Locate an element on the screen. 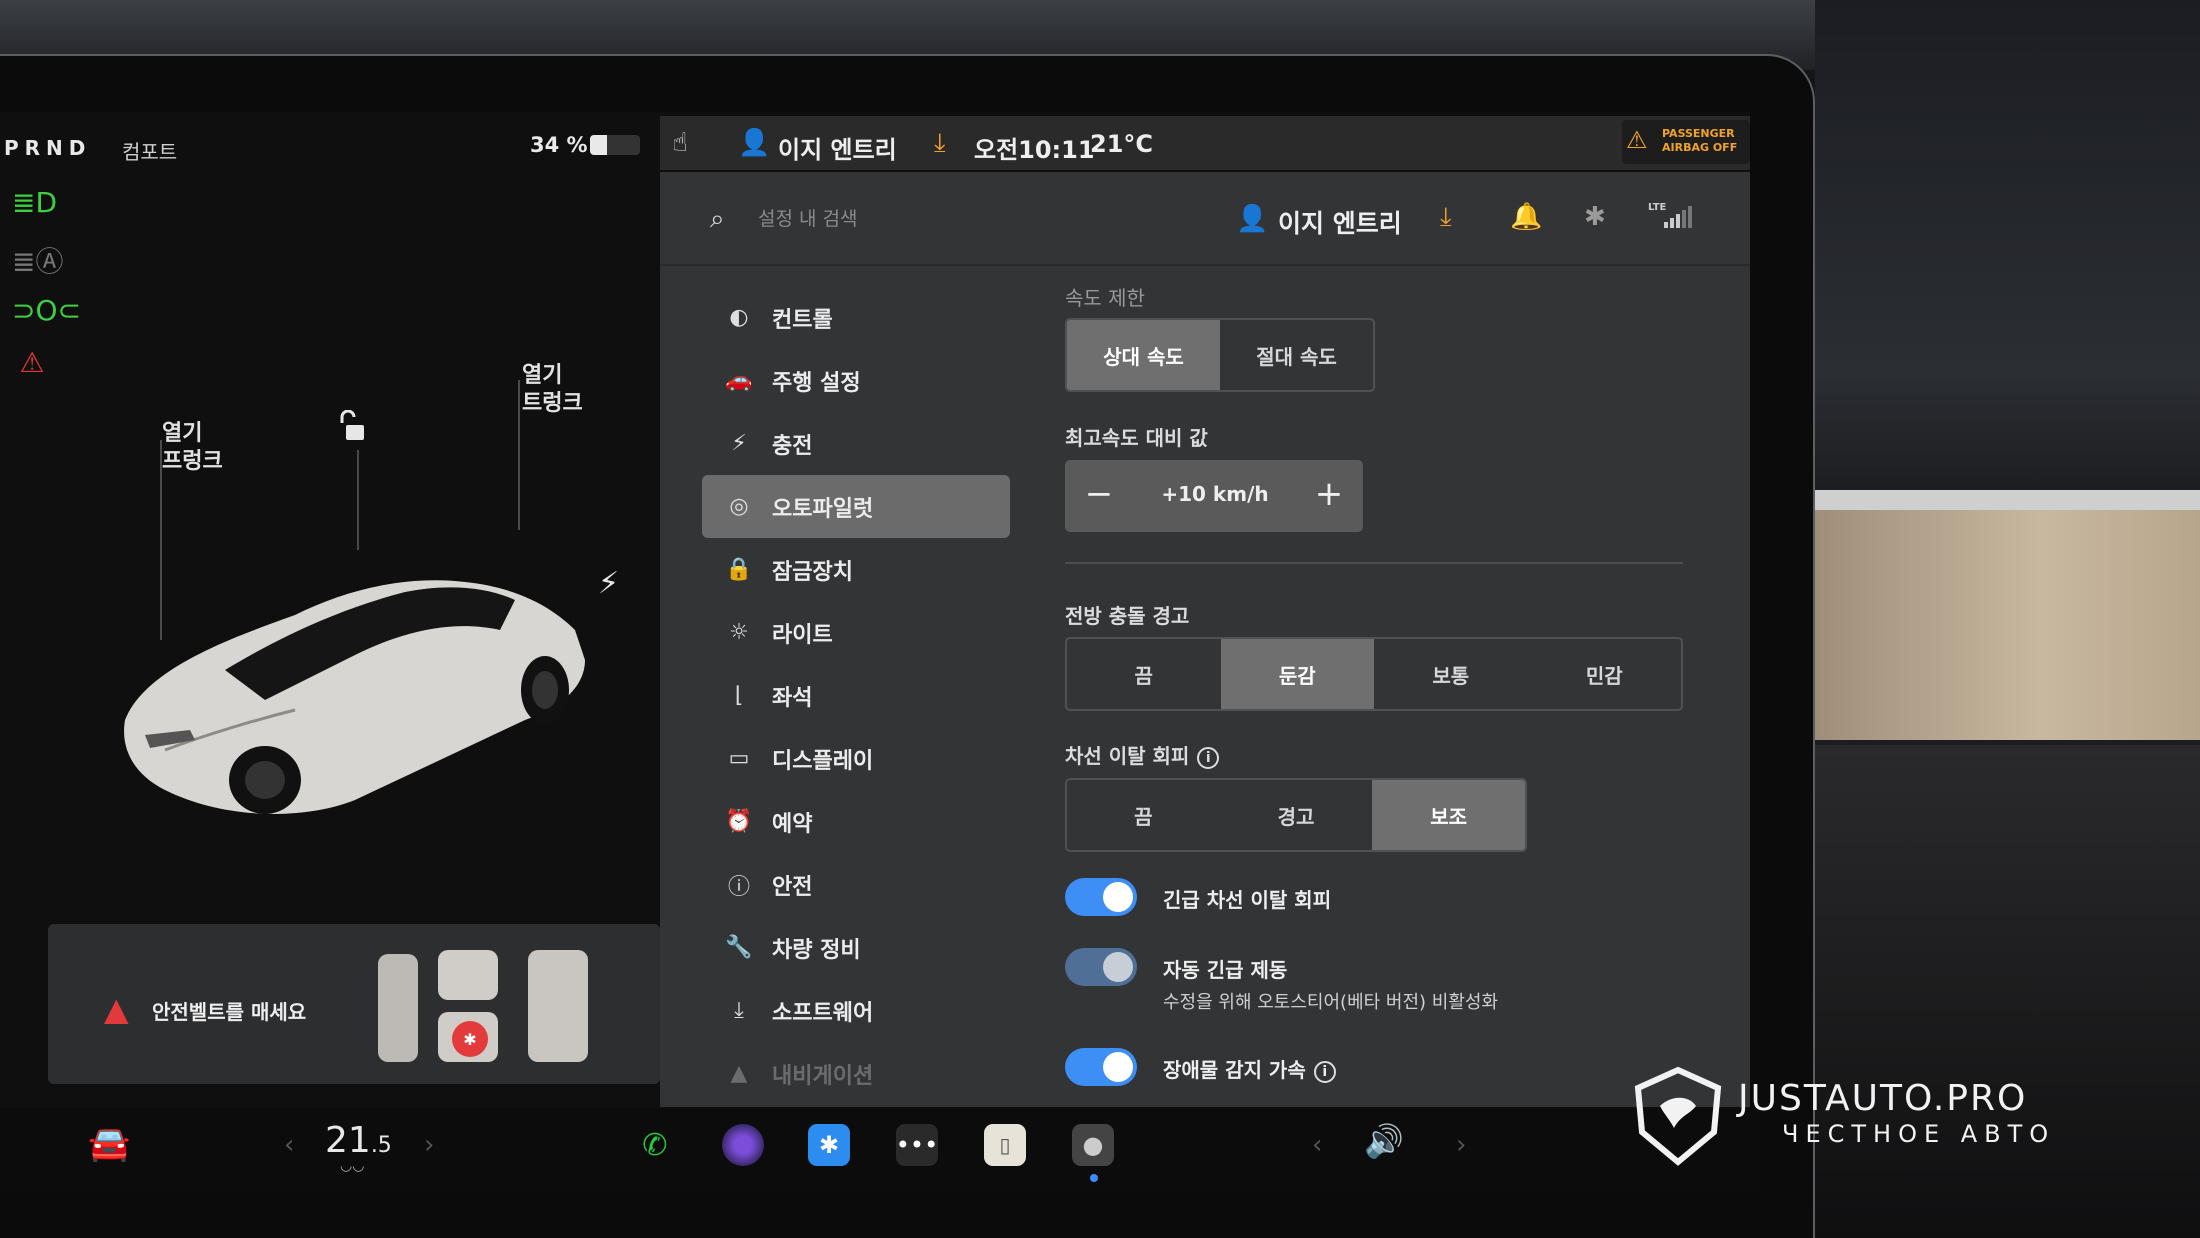 The width and height of the screenshot is (2200, 1238). obstacle-acceleration-toggle is located at coordinates (1101, 1067).